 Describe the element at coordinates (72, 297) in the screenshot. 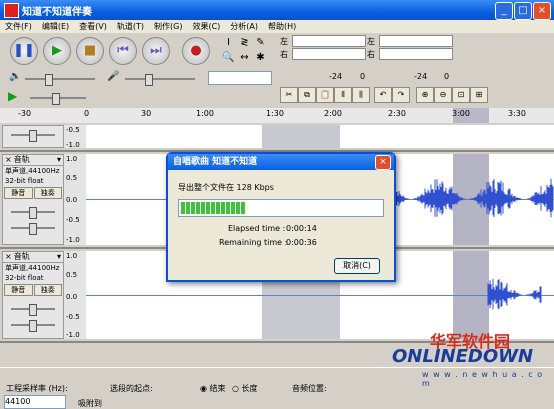

I see `scale-label: 0.0` at that location.